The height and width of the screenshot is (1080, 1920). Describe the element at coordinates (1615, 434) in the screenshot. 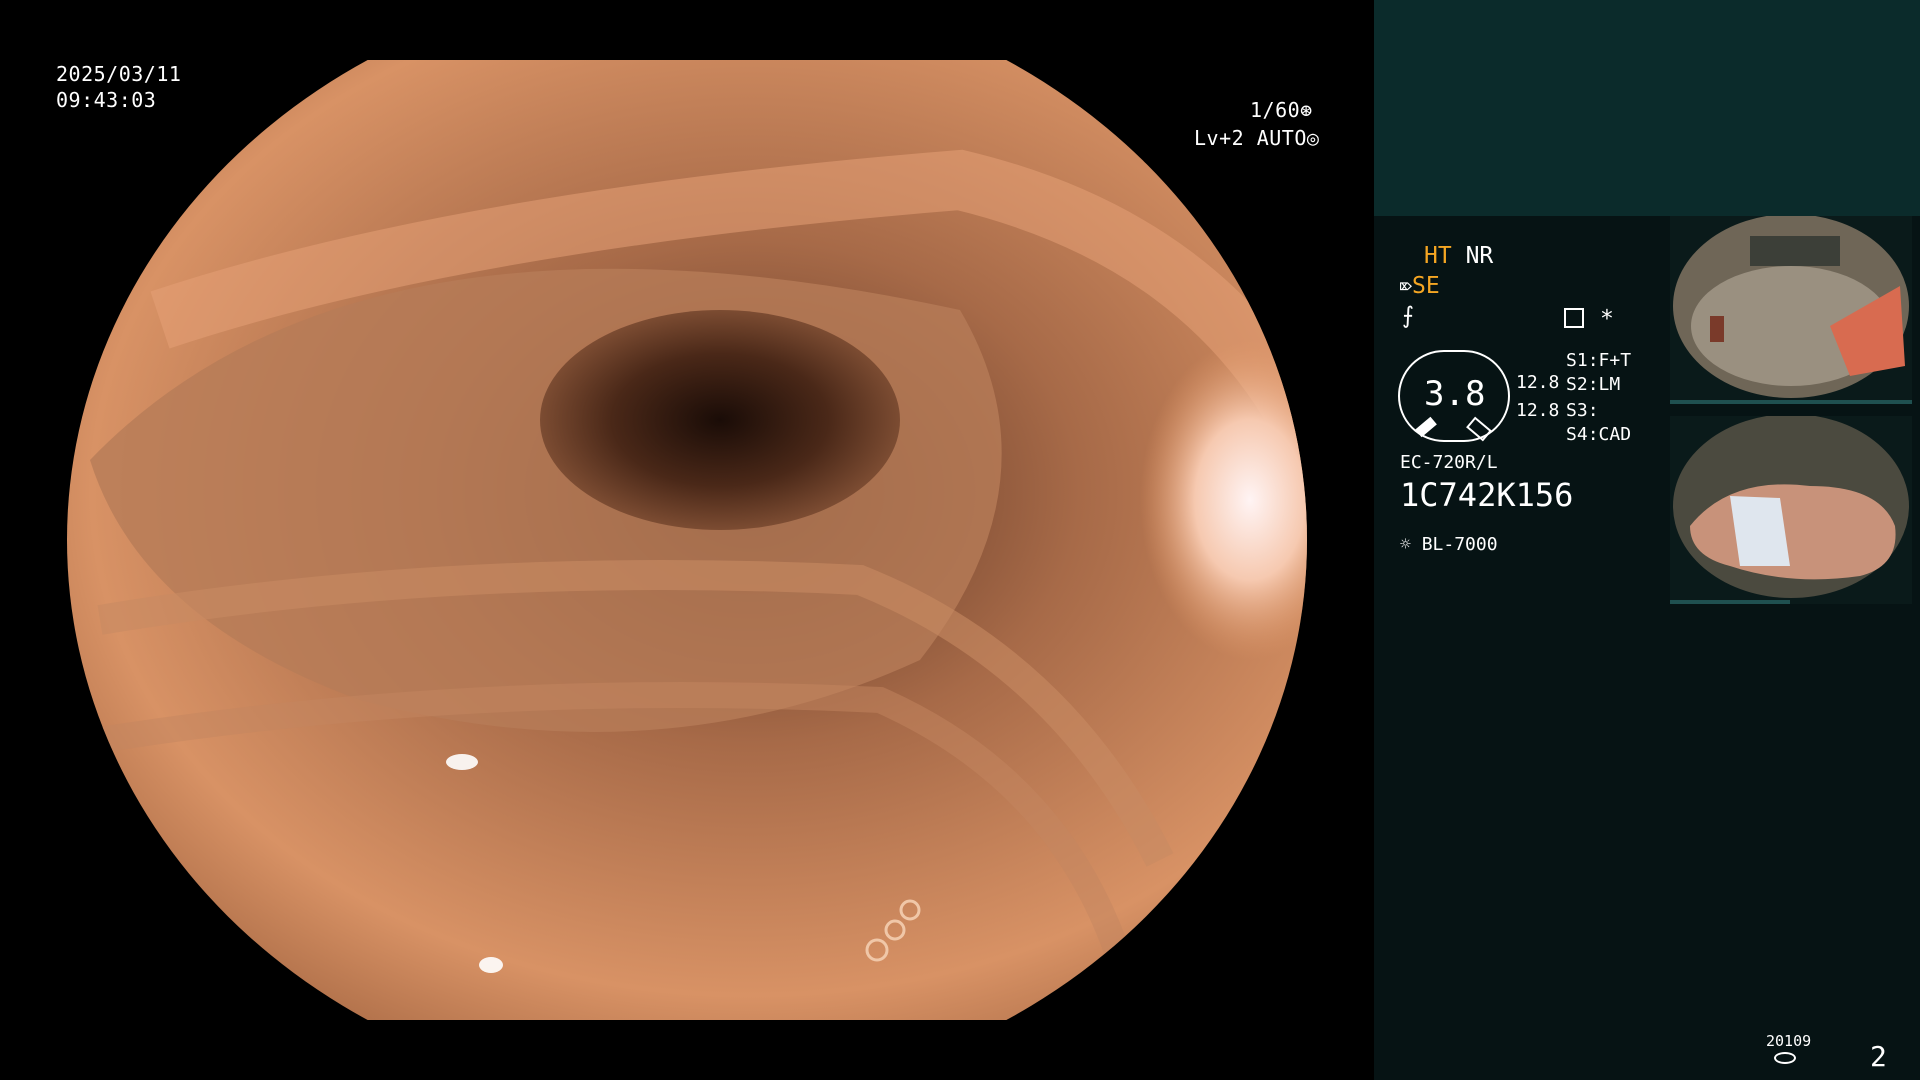

I see `s4-value: CAD` at that location.